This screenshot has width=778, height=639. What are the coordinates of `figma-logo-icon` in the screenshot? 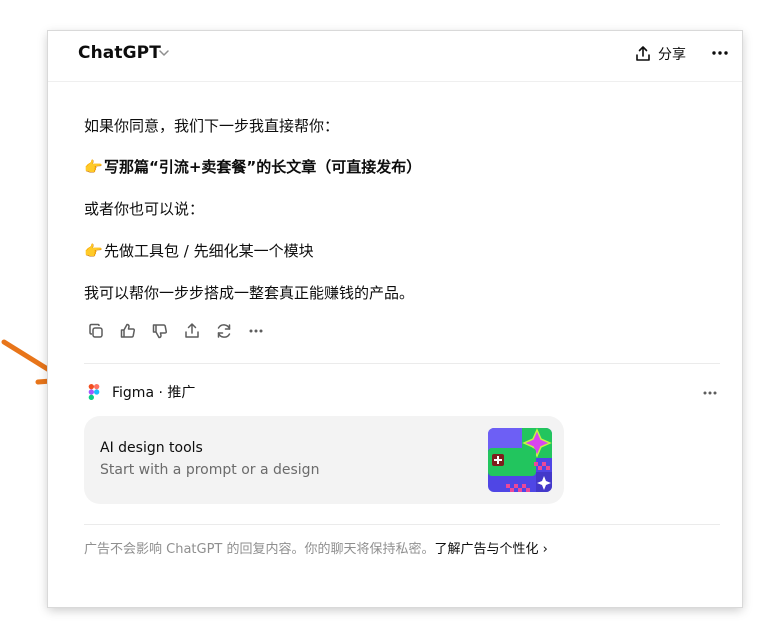 It's located at (94, 392).